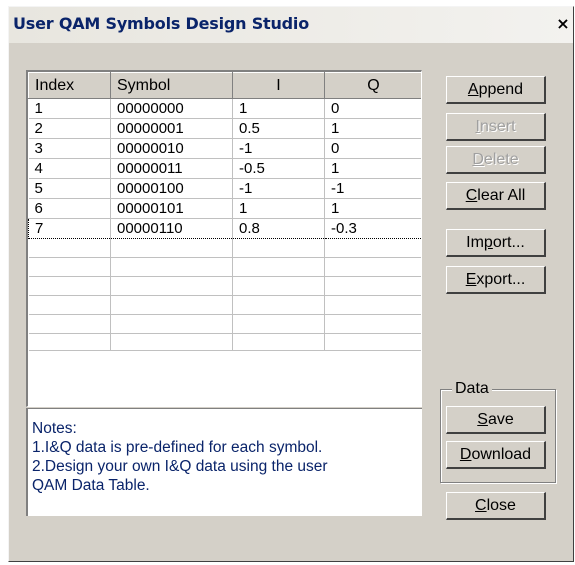  What do you see at coordinates (171, 188) in the screenshot?
I see `cell-symbol: 00000100` at bounding box center [171, 188].